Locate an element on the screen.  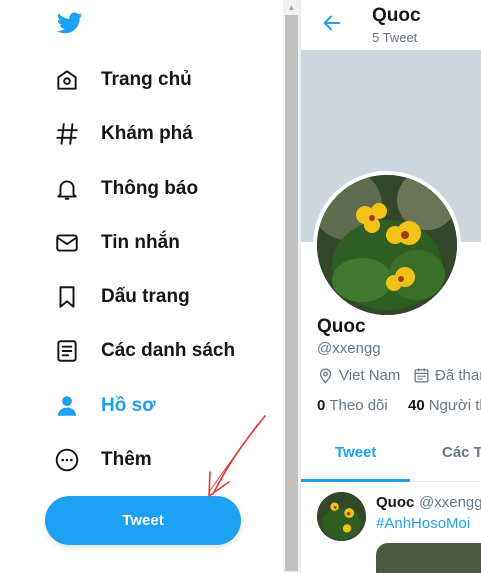
bookmark-icon is located at coordinates (67, 297).